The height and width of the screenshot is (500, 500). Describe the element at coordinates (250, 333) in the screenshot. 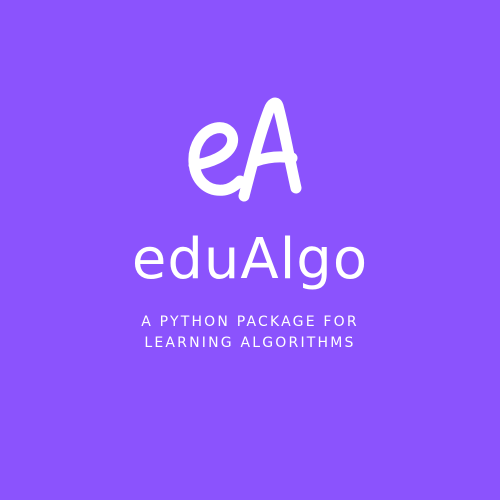

I see `tagline: A PYTHON PACKAGE FOR LEARNING ALGORITHMS` at that location.